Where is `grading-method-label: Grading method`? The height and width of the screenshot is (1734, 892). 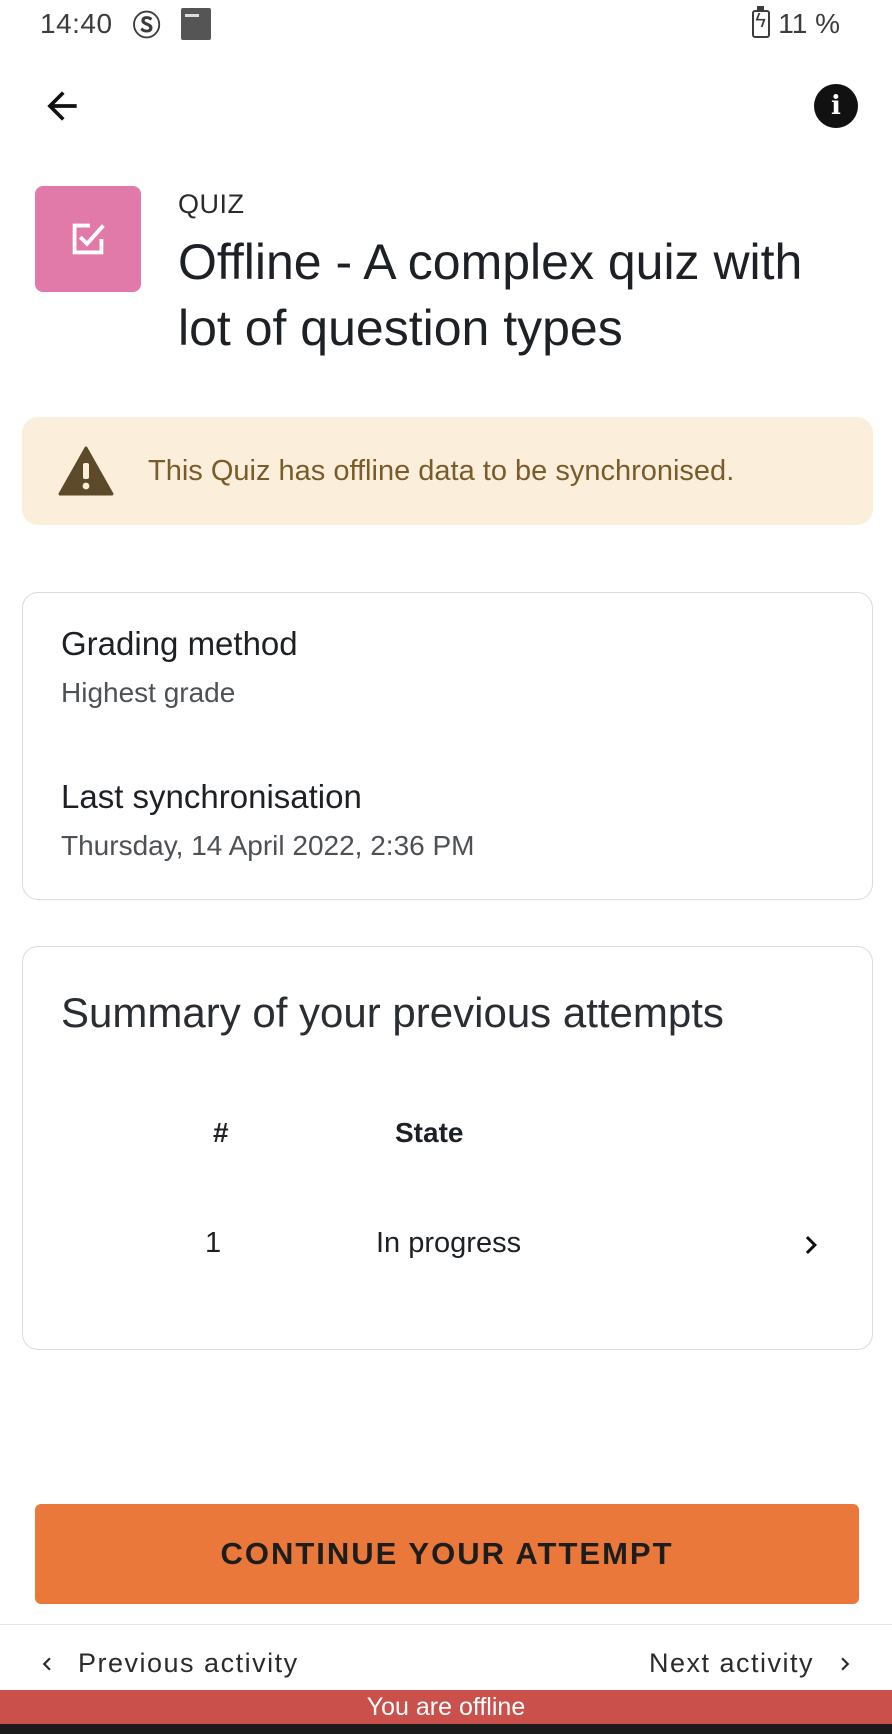
grading-method-label: Grading method is located at coordinates (179, 643).